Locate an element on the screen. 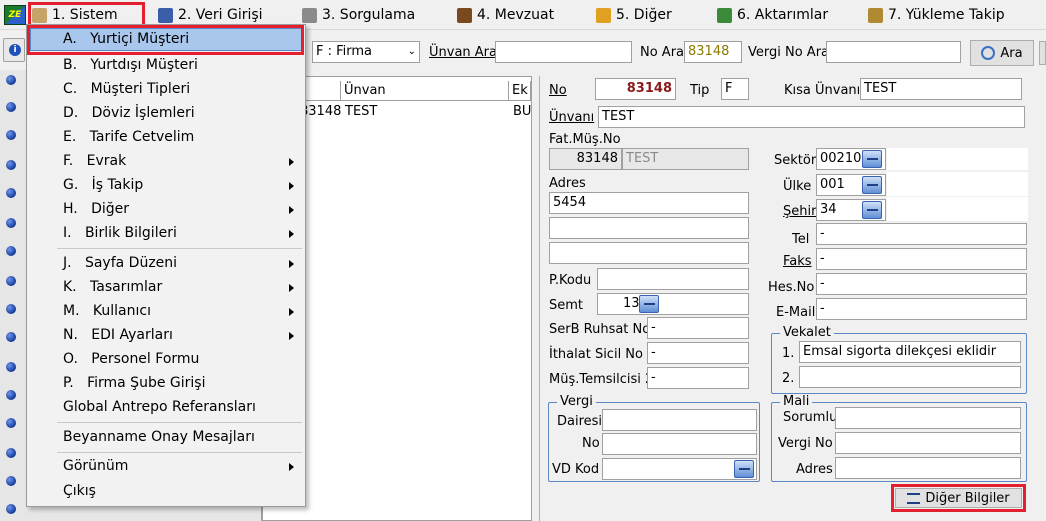 The height and width of the screenshot is (521, 1046). kisa-unvan-field: TEST is located at coordinates (941, 89).